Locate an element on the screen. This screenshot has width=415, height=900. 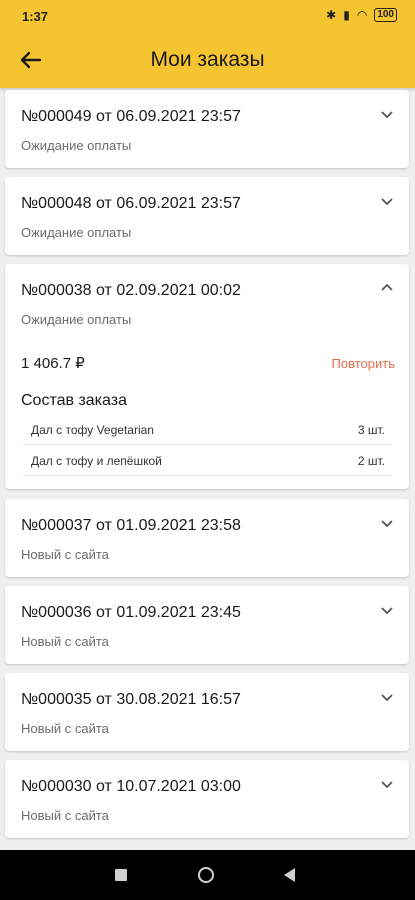
item-quantity: 2 шт. is located at coordinates (371, 461).